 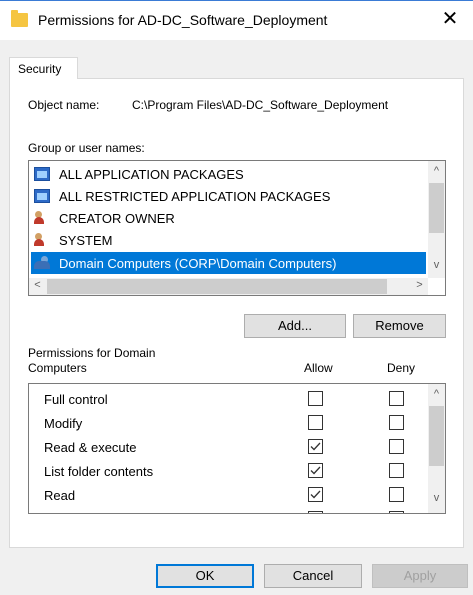 I want to click on permissions-label-line2: Computers, so click(x=57, y=368).